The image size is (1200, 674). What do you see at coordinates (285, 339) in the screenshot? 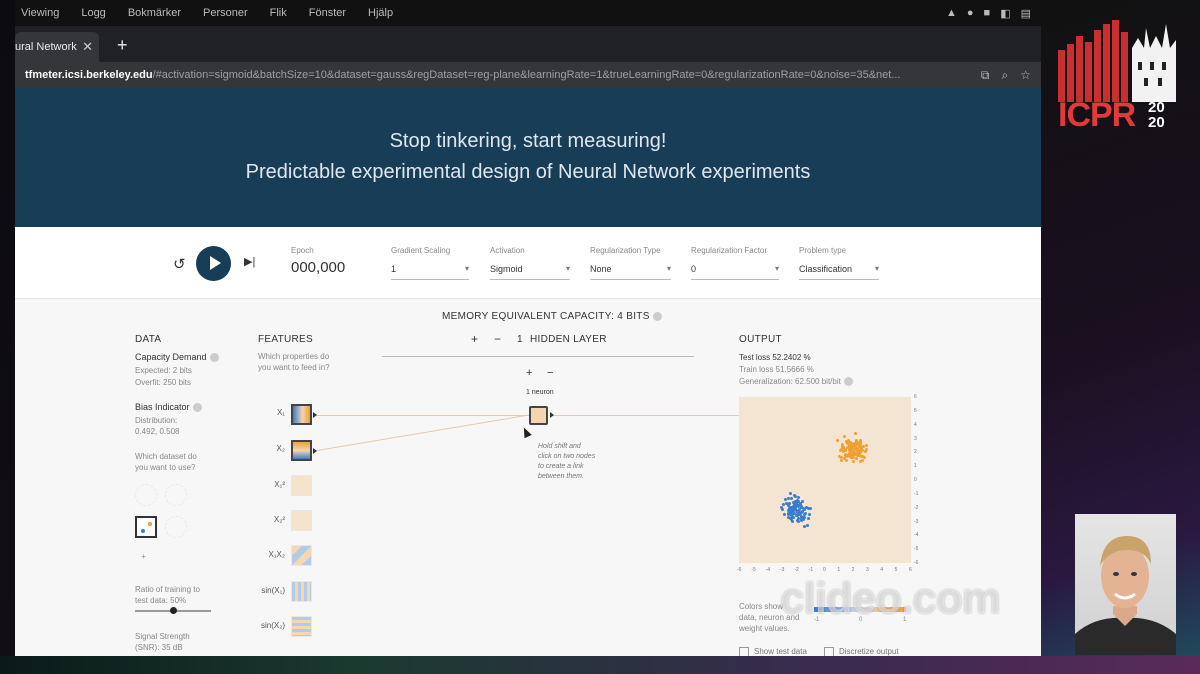
I see `features-heading: FEATURES` at bounding box center [285, 339].